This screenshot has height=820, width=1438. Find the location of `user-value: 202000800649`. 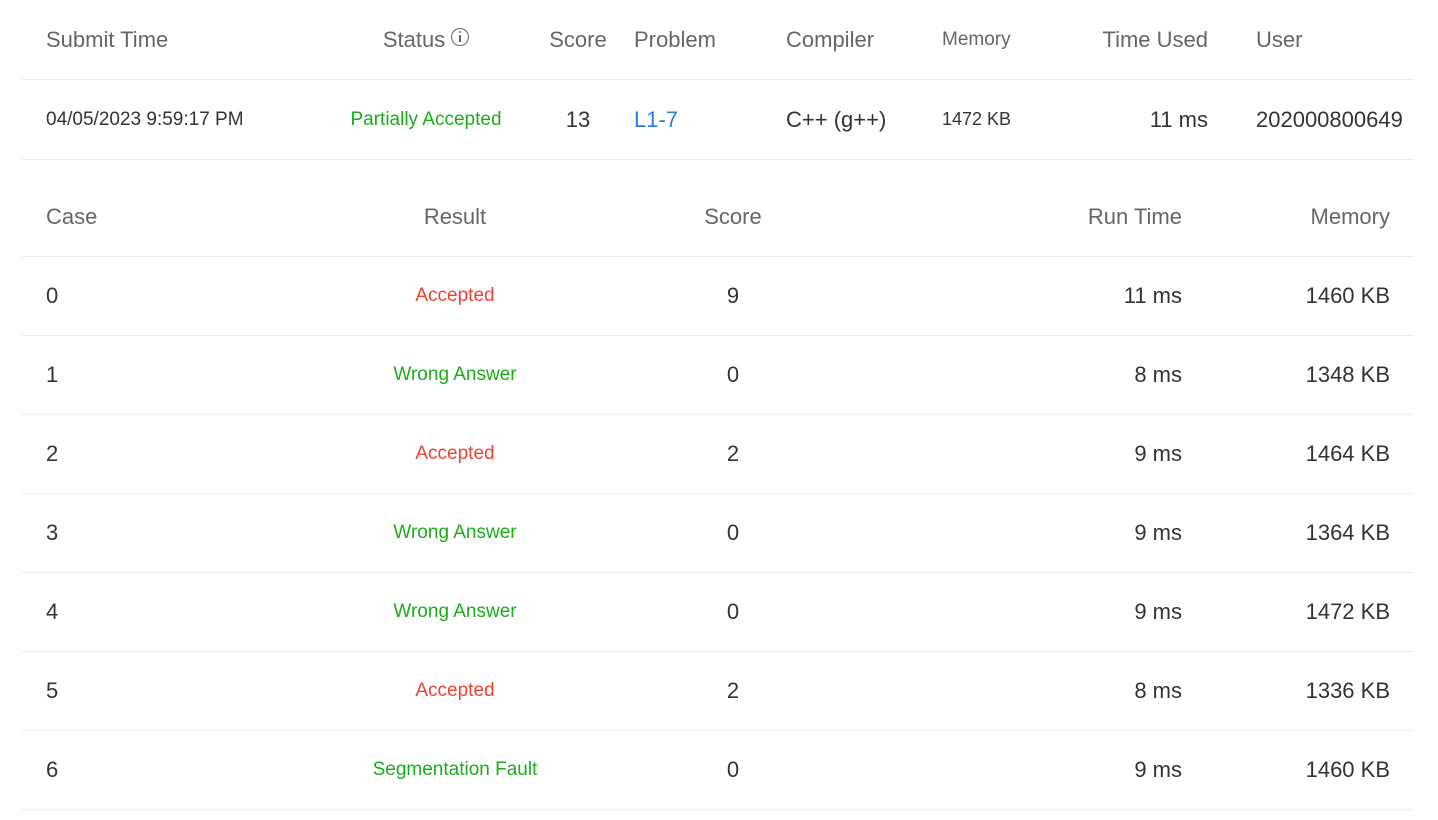

user-value: 202000800649 is located at coordinates (1320, 119).